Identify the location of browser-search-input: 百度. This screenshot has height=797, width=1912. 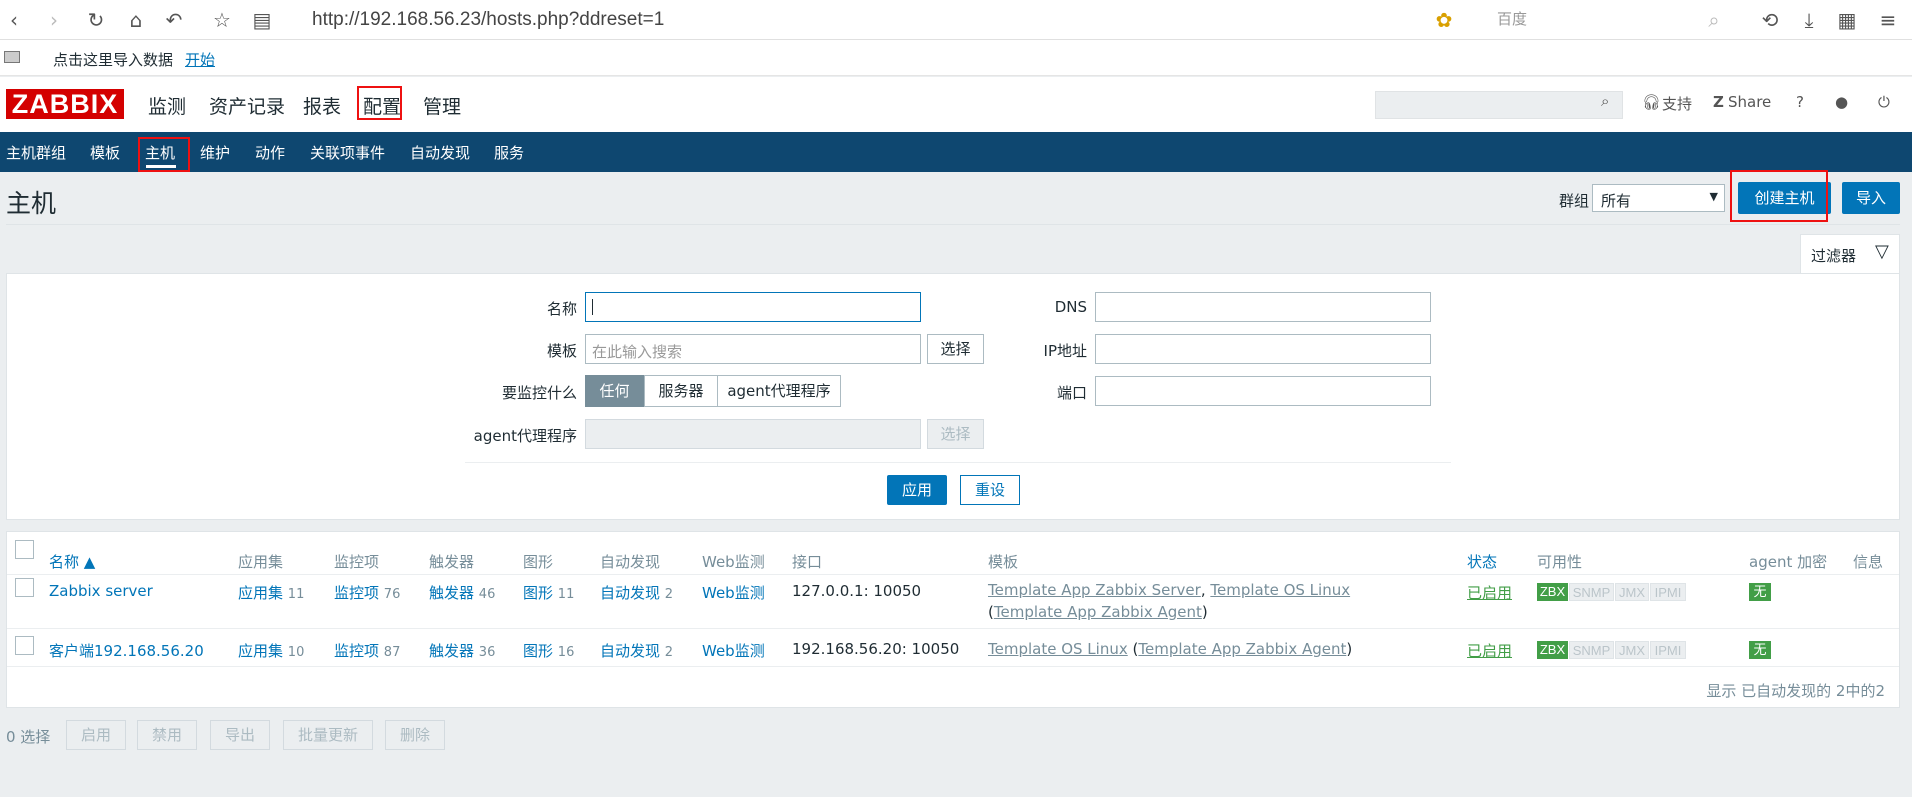
(1609, 18).